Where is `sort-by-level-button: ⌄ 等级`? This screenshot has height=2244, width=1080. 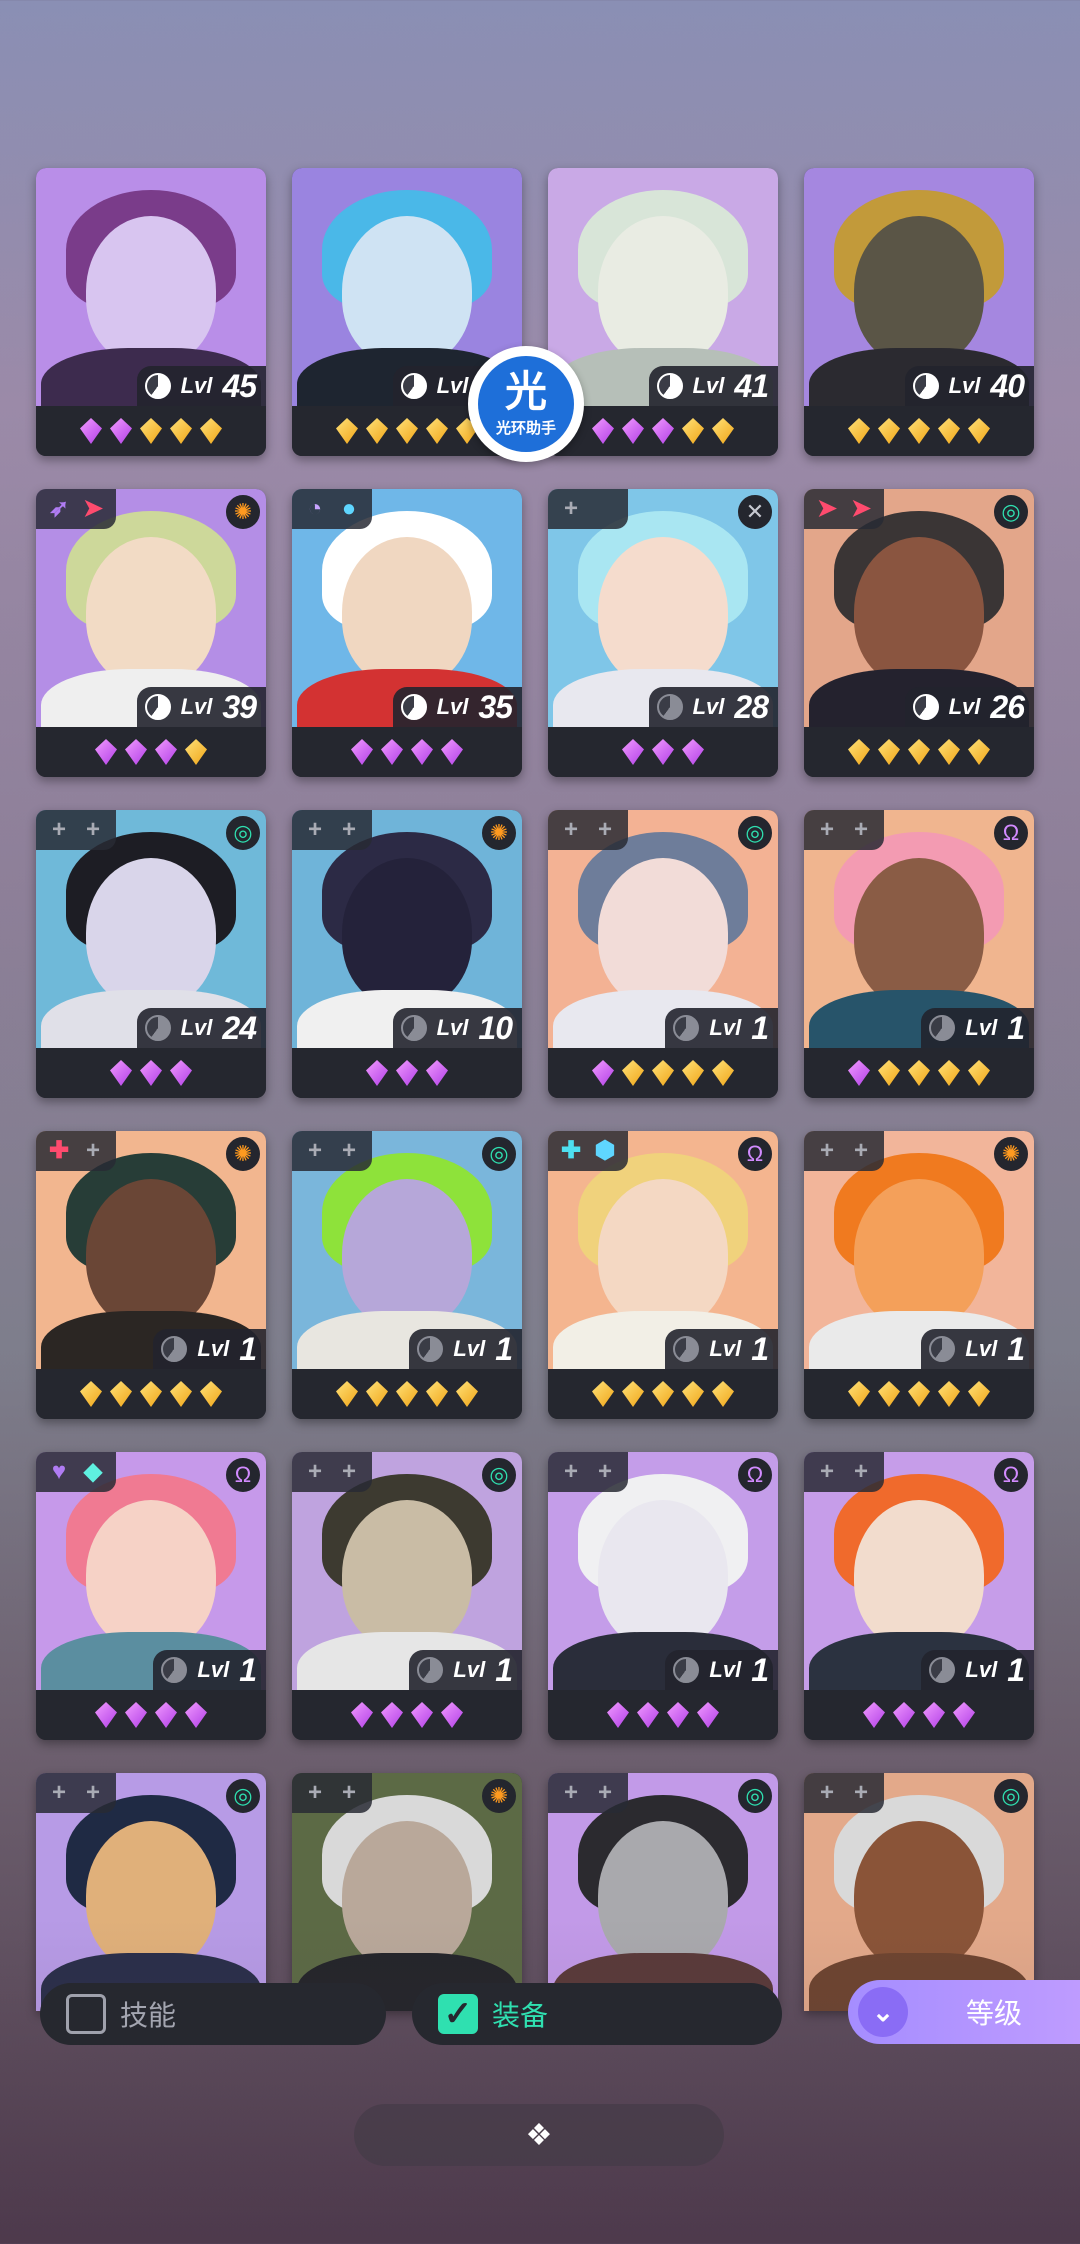 sort-by-level-button: ⌄ 等级 is located at coordinates (964, 2012).